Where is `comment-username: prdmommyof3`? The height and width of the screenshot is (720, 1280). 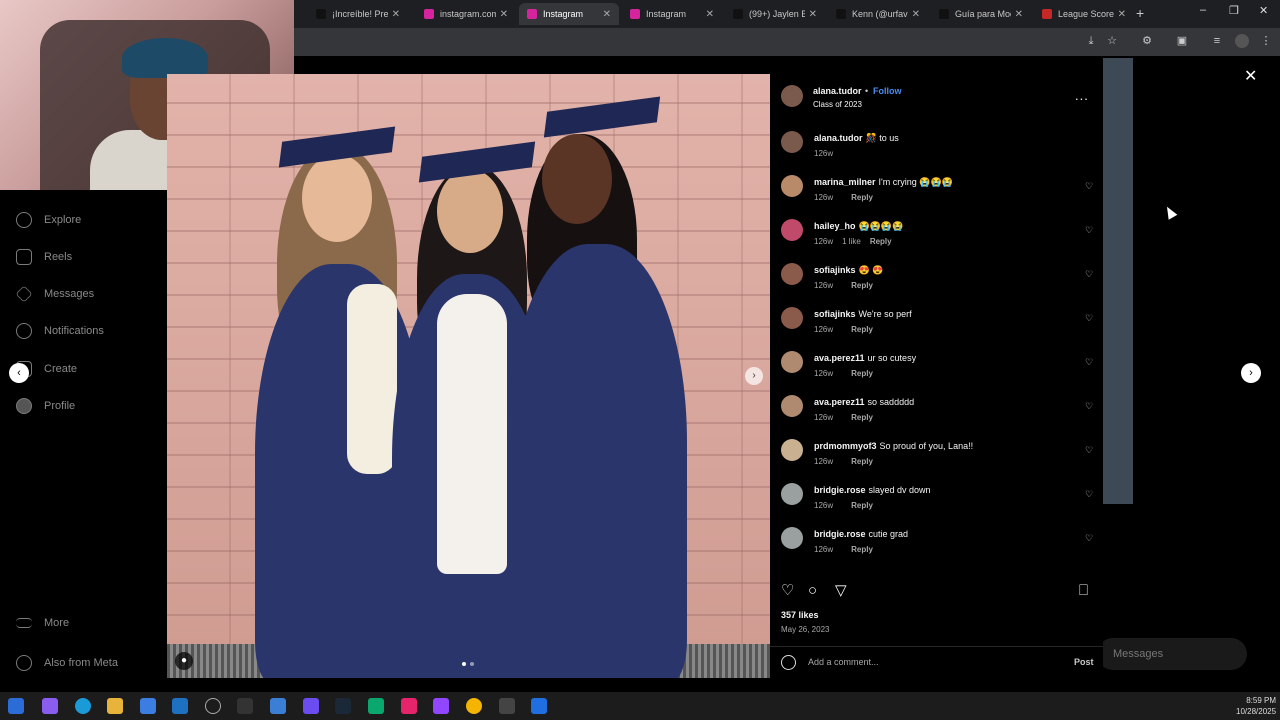 comment-username: prdmommyof3 is located at coordinates (845, 446).